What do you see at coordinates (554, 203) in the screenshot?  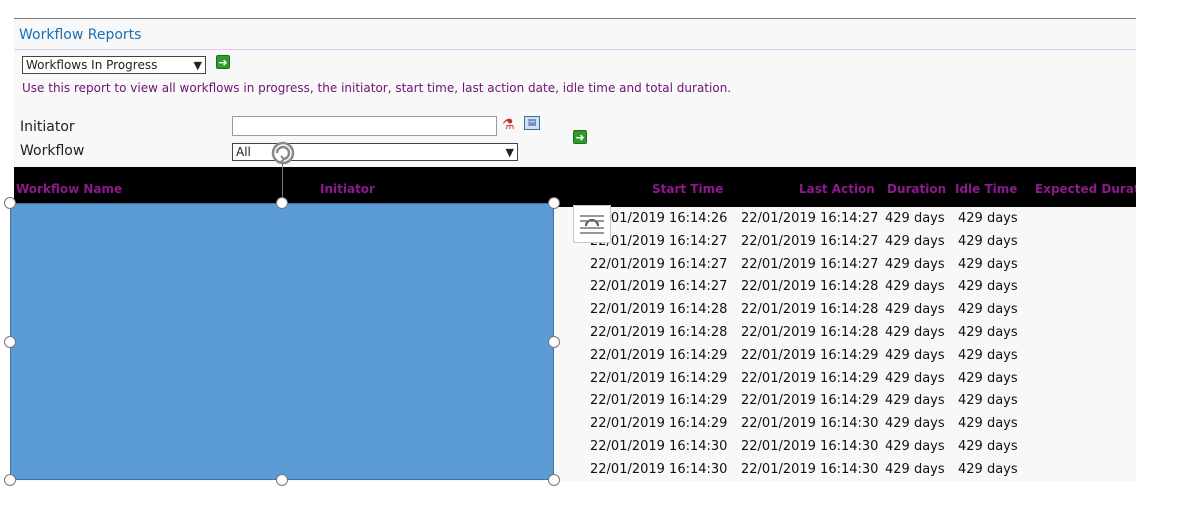 I see `resize-handle-top-right` at bounding box center [554, 203].